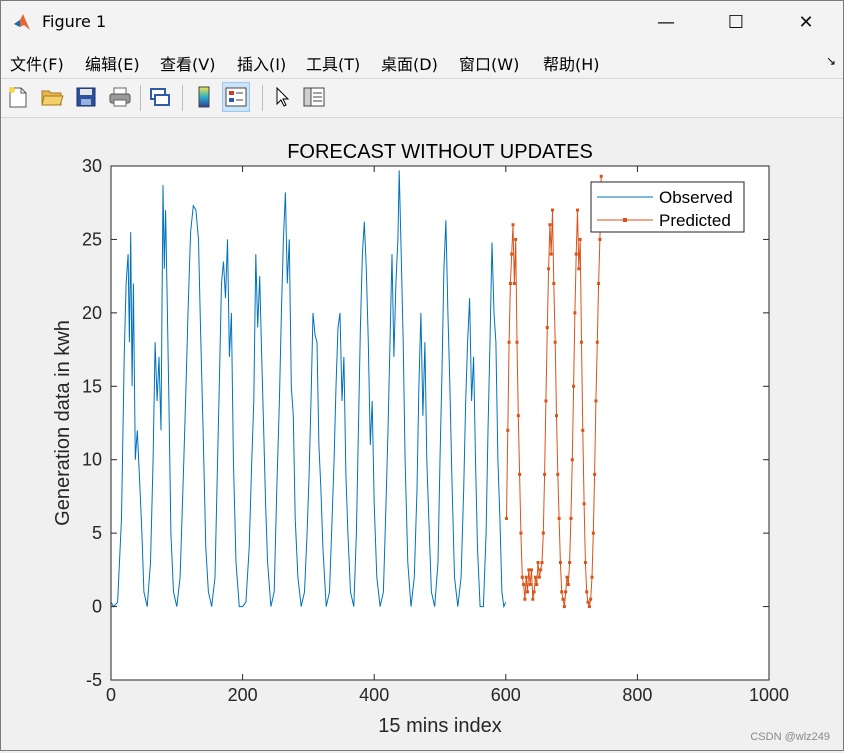 The image size is (844, 753). Describe the element at coordinates (243, 695) in the screenshot. I see `x-tick-label: 200` at that location.